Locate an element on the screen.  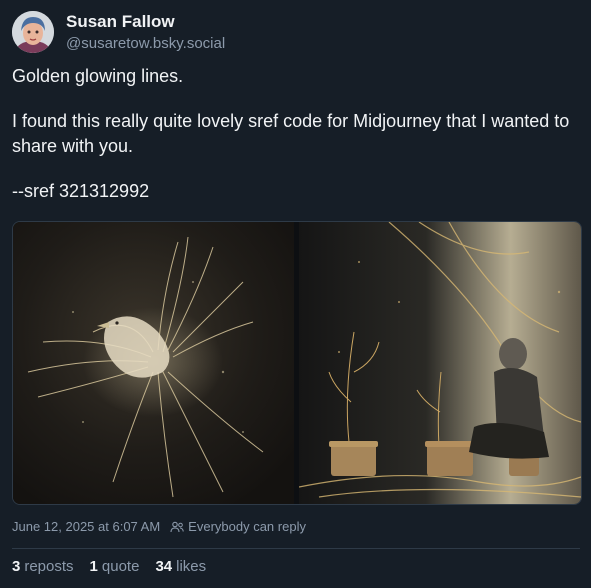
likes-stat: 34 likes is located at coordinates (180, 566).